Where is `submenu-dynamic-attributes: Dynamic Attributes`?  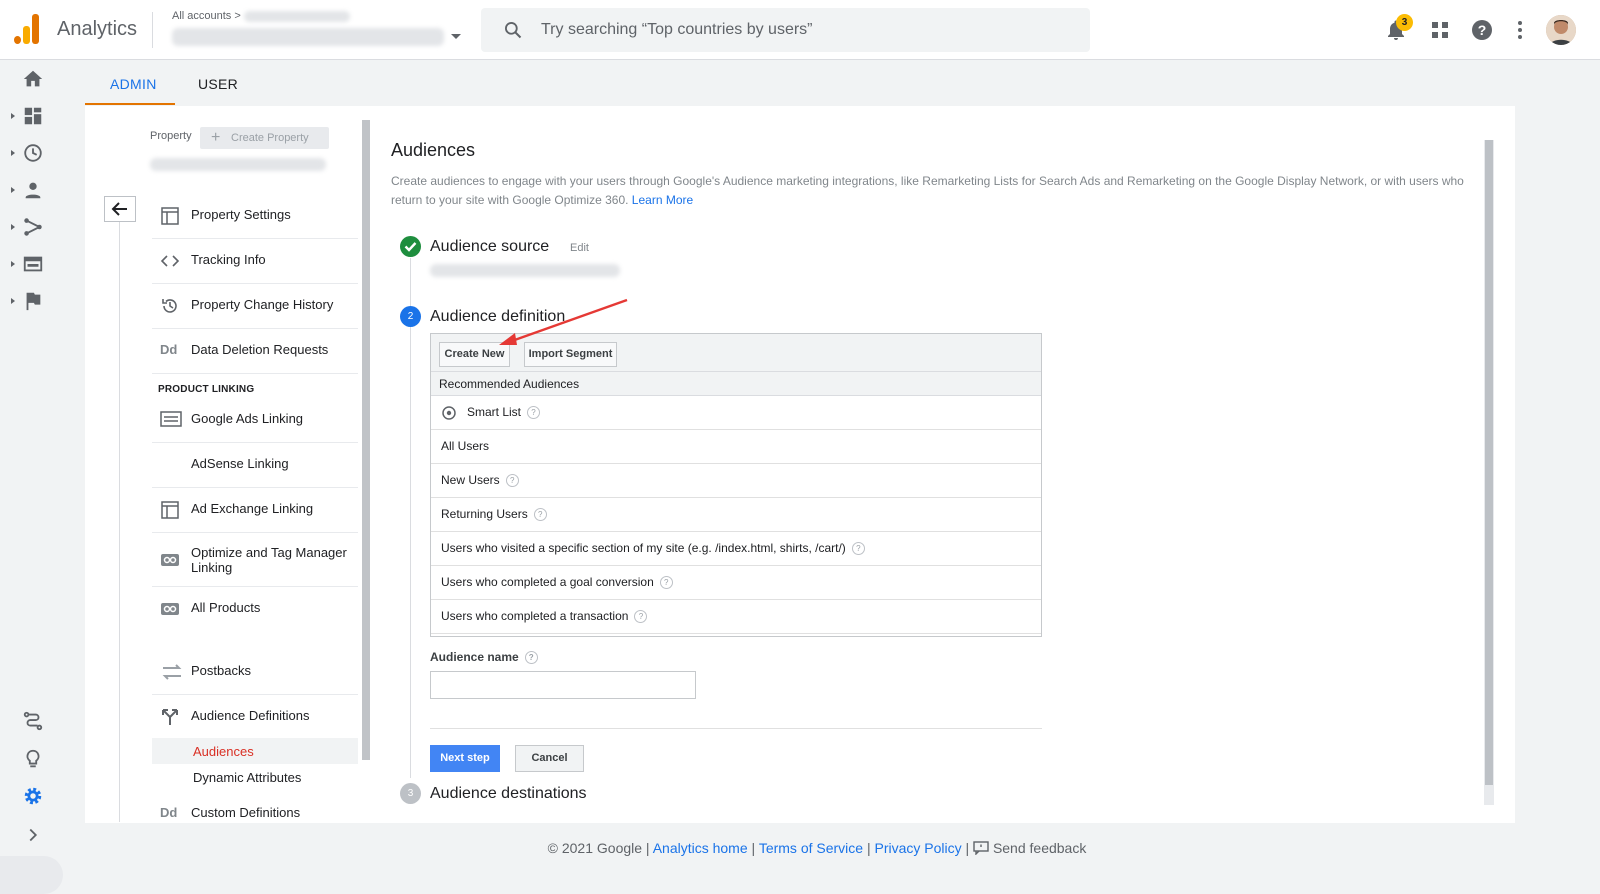 submenu-dynamic-attributes: Dynamic Attributes is located at coordinates (247, 777).